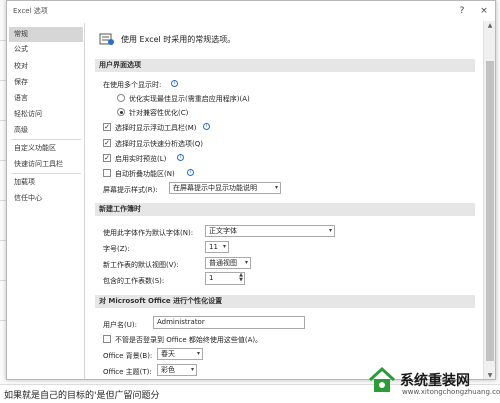  I want to click on section-new-workbook: 新建工作簿时, so click(285, 209).